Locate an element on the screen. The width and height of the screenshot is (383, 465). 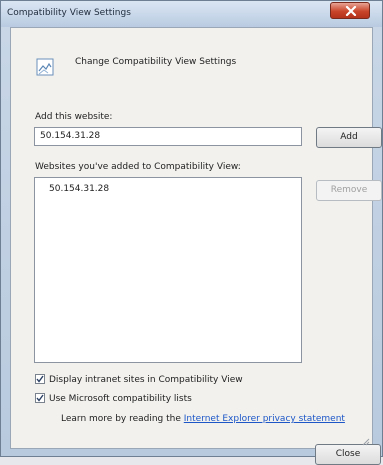
add-button: Add is located at coordinates (349, 137).